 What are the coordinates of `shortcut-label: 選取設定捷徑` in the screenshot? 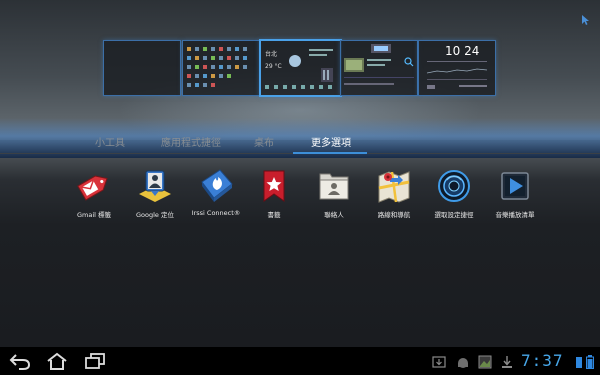 It's located at (454, 215).